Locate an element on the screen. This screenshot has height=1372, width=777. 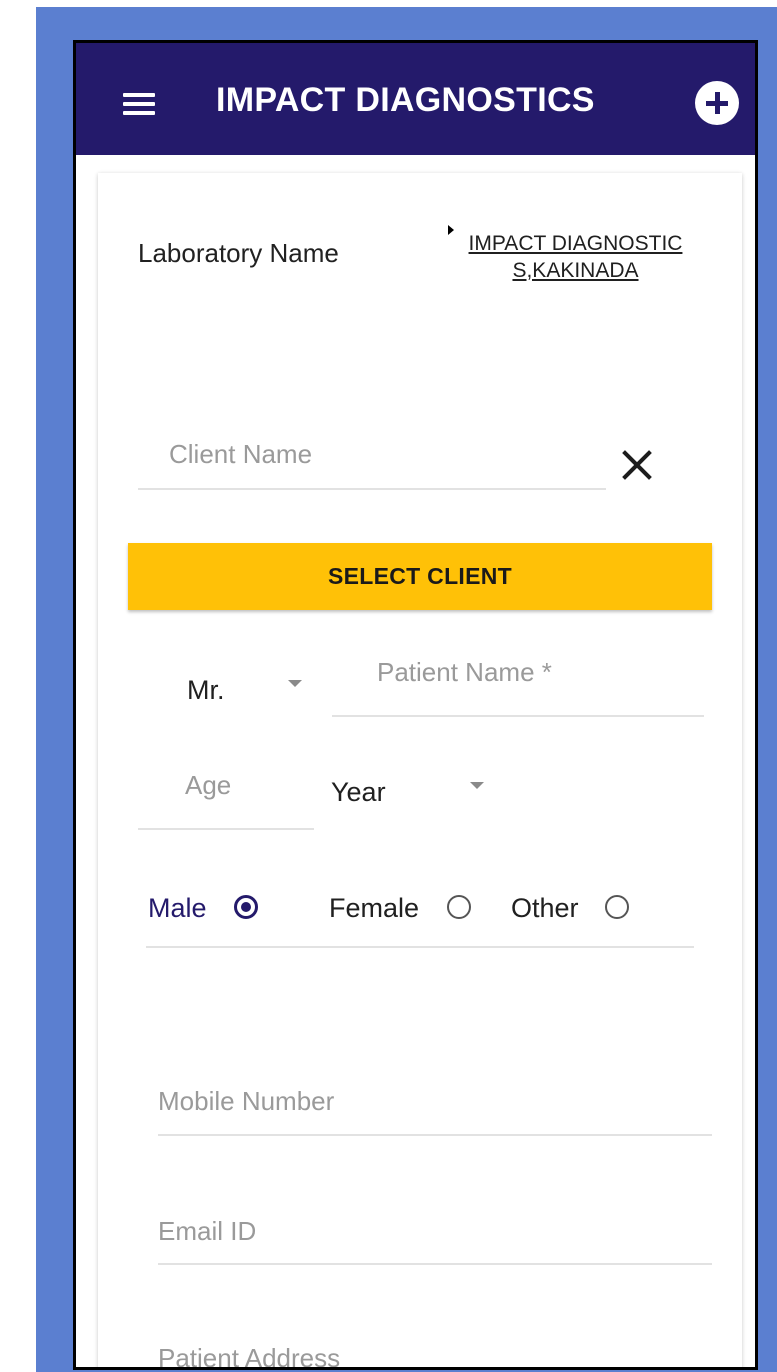
gender-other-label: Other is located at coordinates (545, 908).